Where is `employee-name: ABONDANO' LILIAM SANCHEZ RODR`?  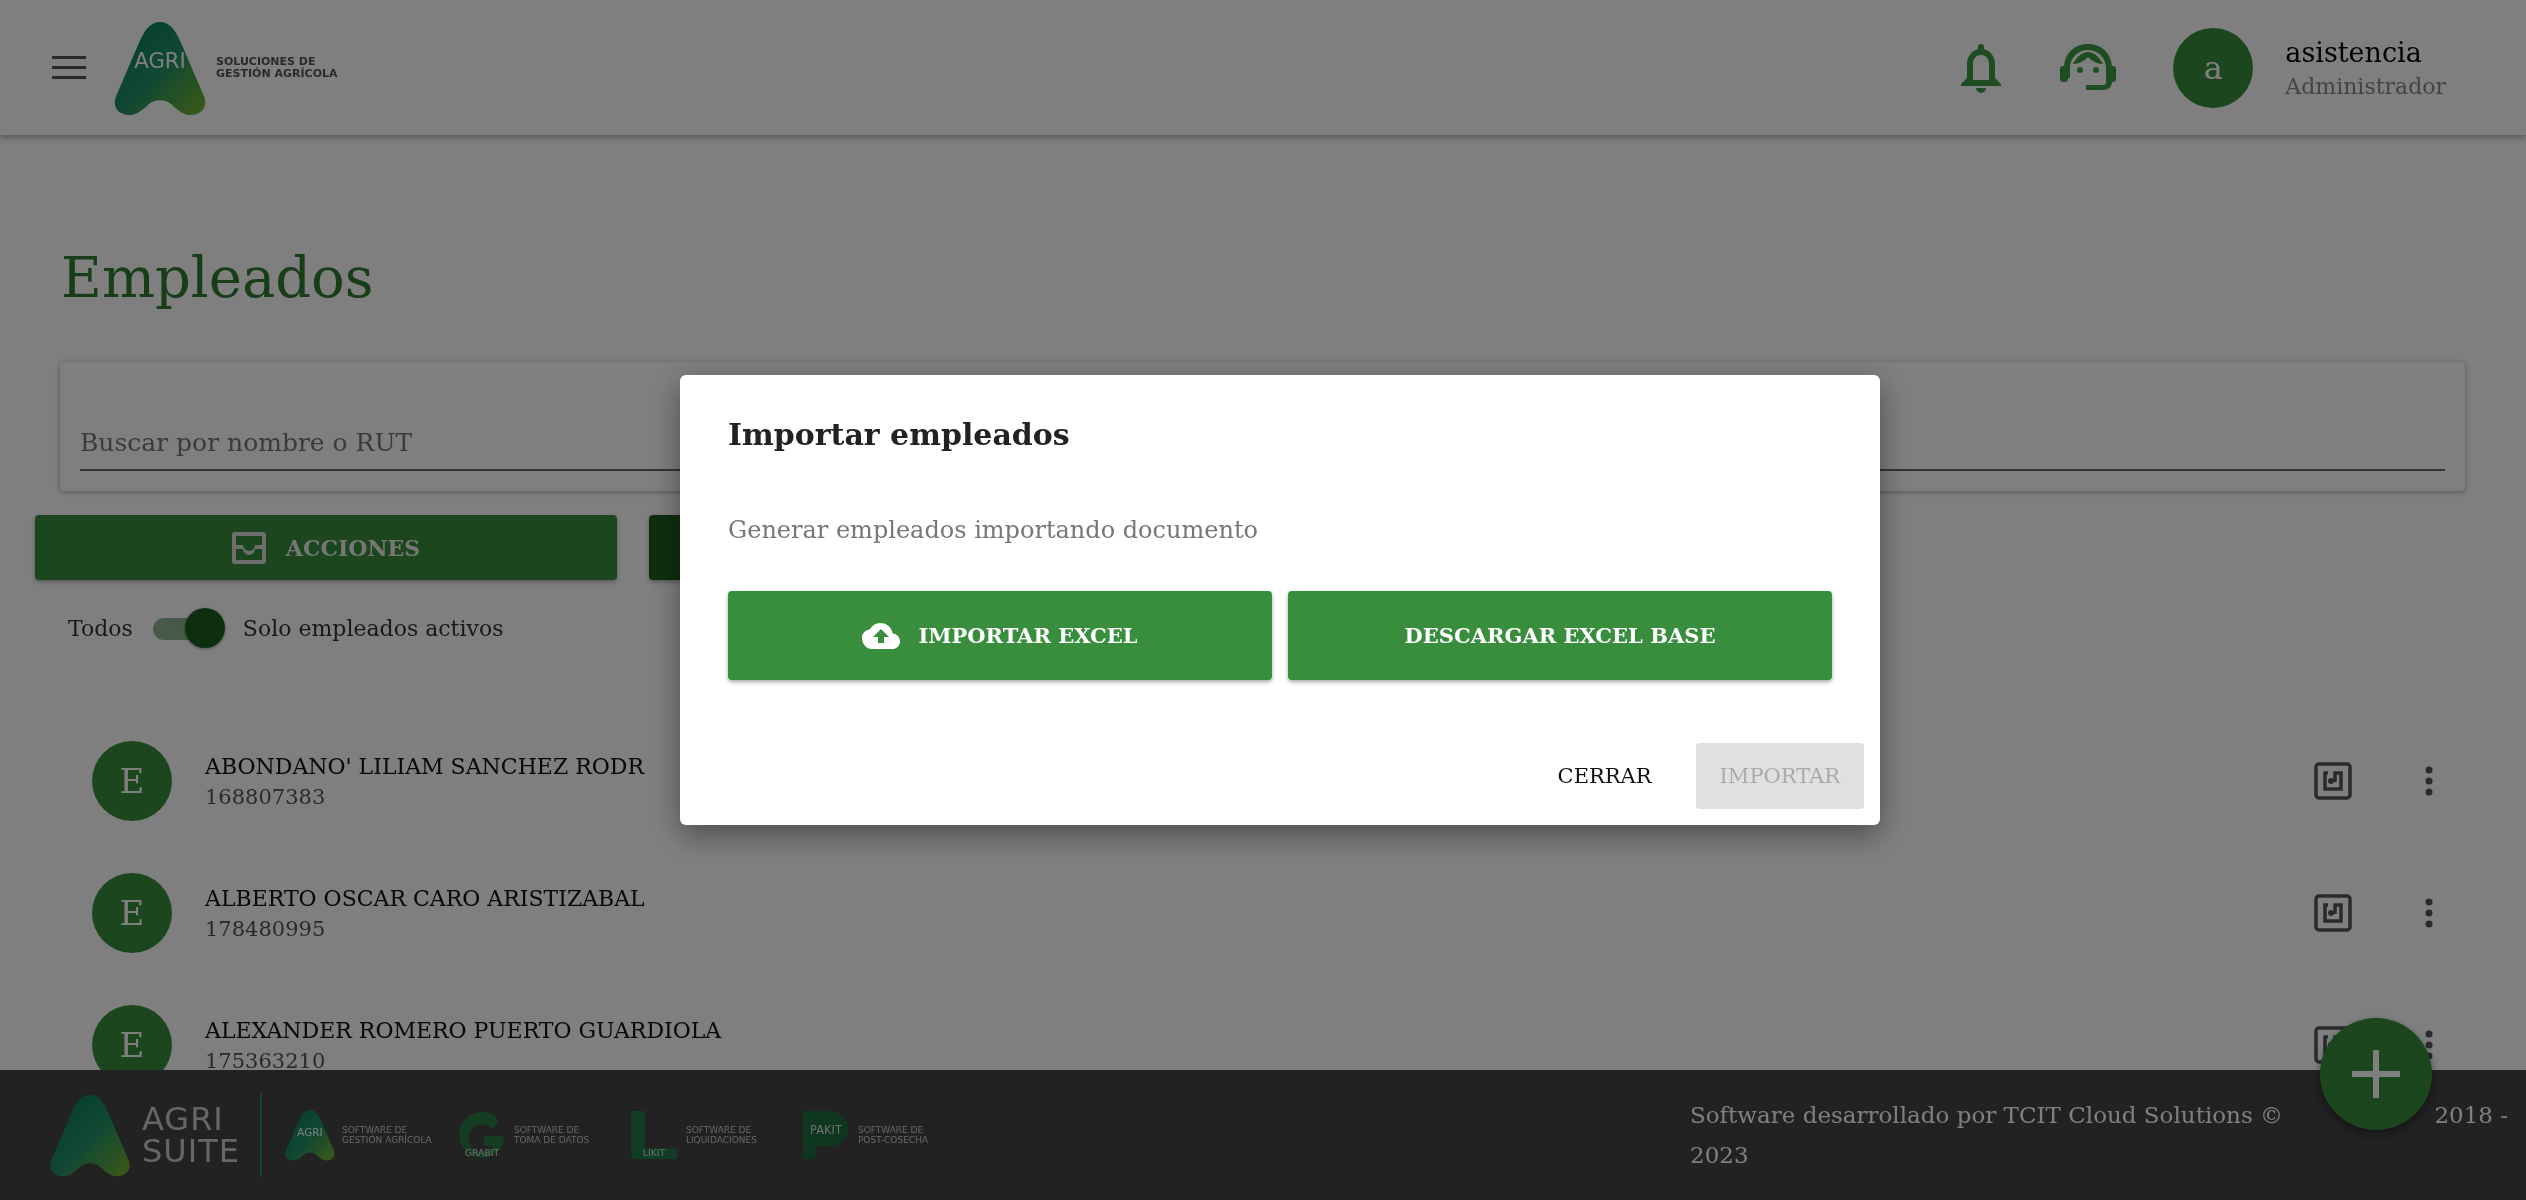
employee-name: ABONDANO' LILIAM SANCHEZ RODR is located at coordinates (424, 766).